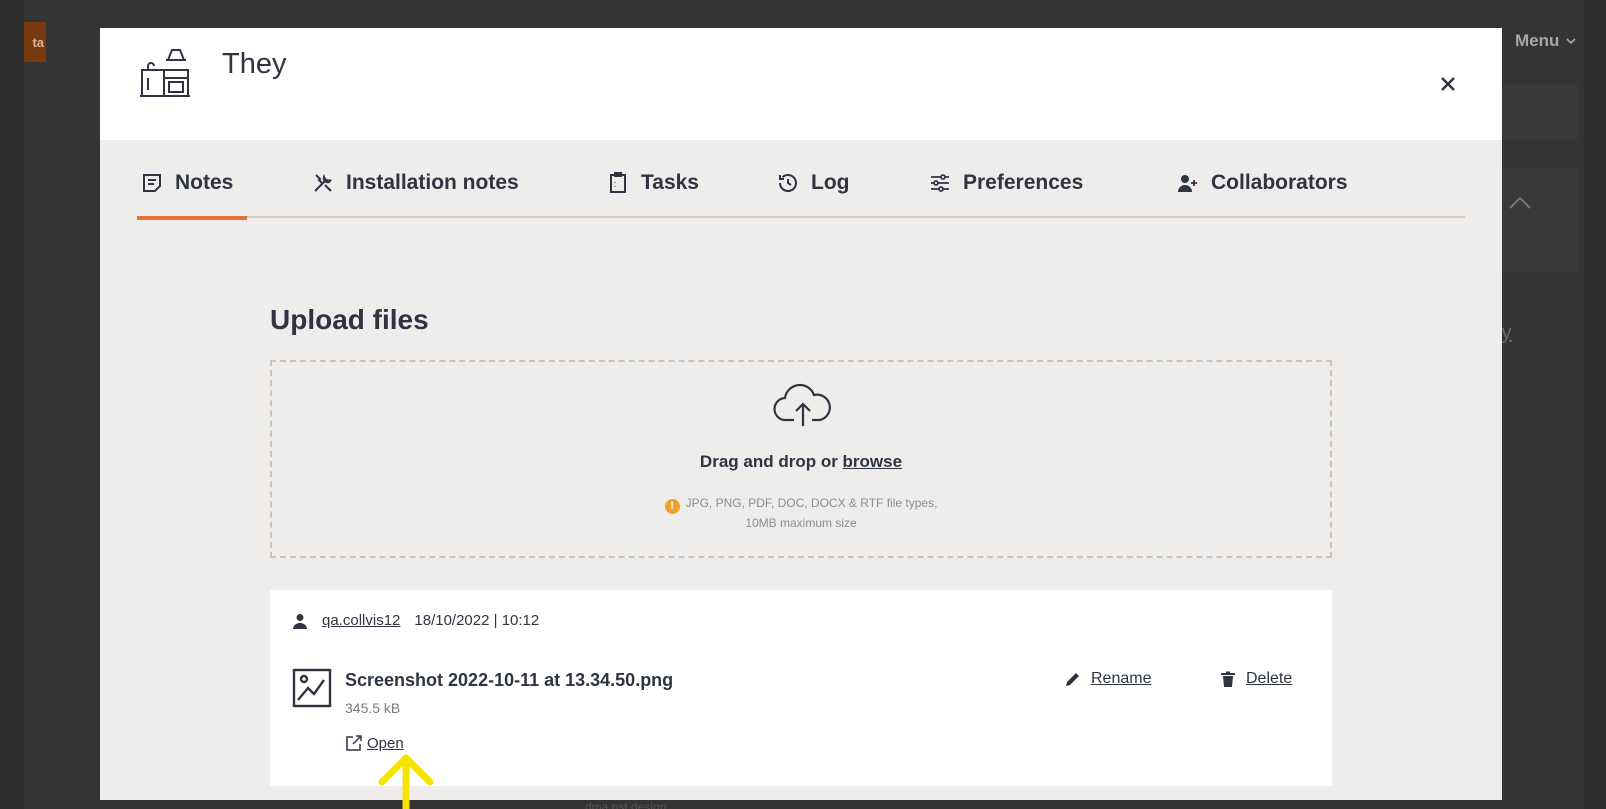  Describe the element at coordinates (300, 621) in the screenshot. I see `user-icon` at that location.